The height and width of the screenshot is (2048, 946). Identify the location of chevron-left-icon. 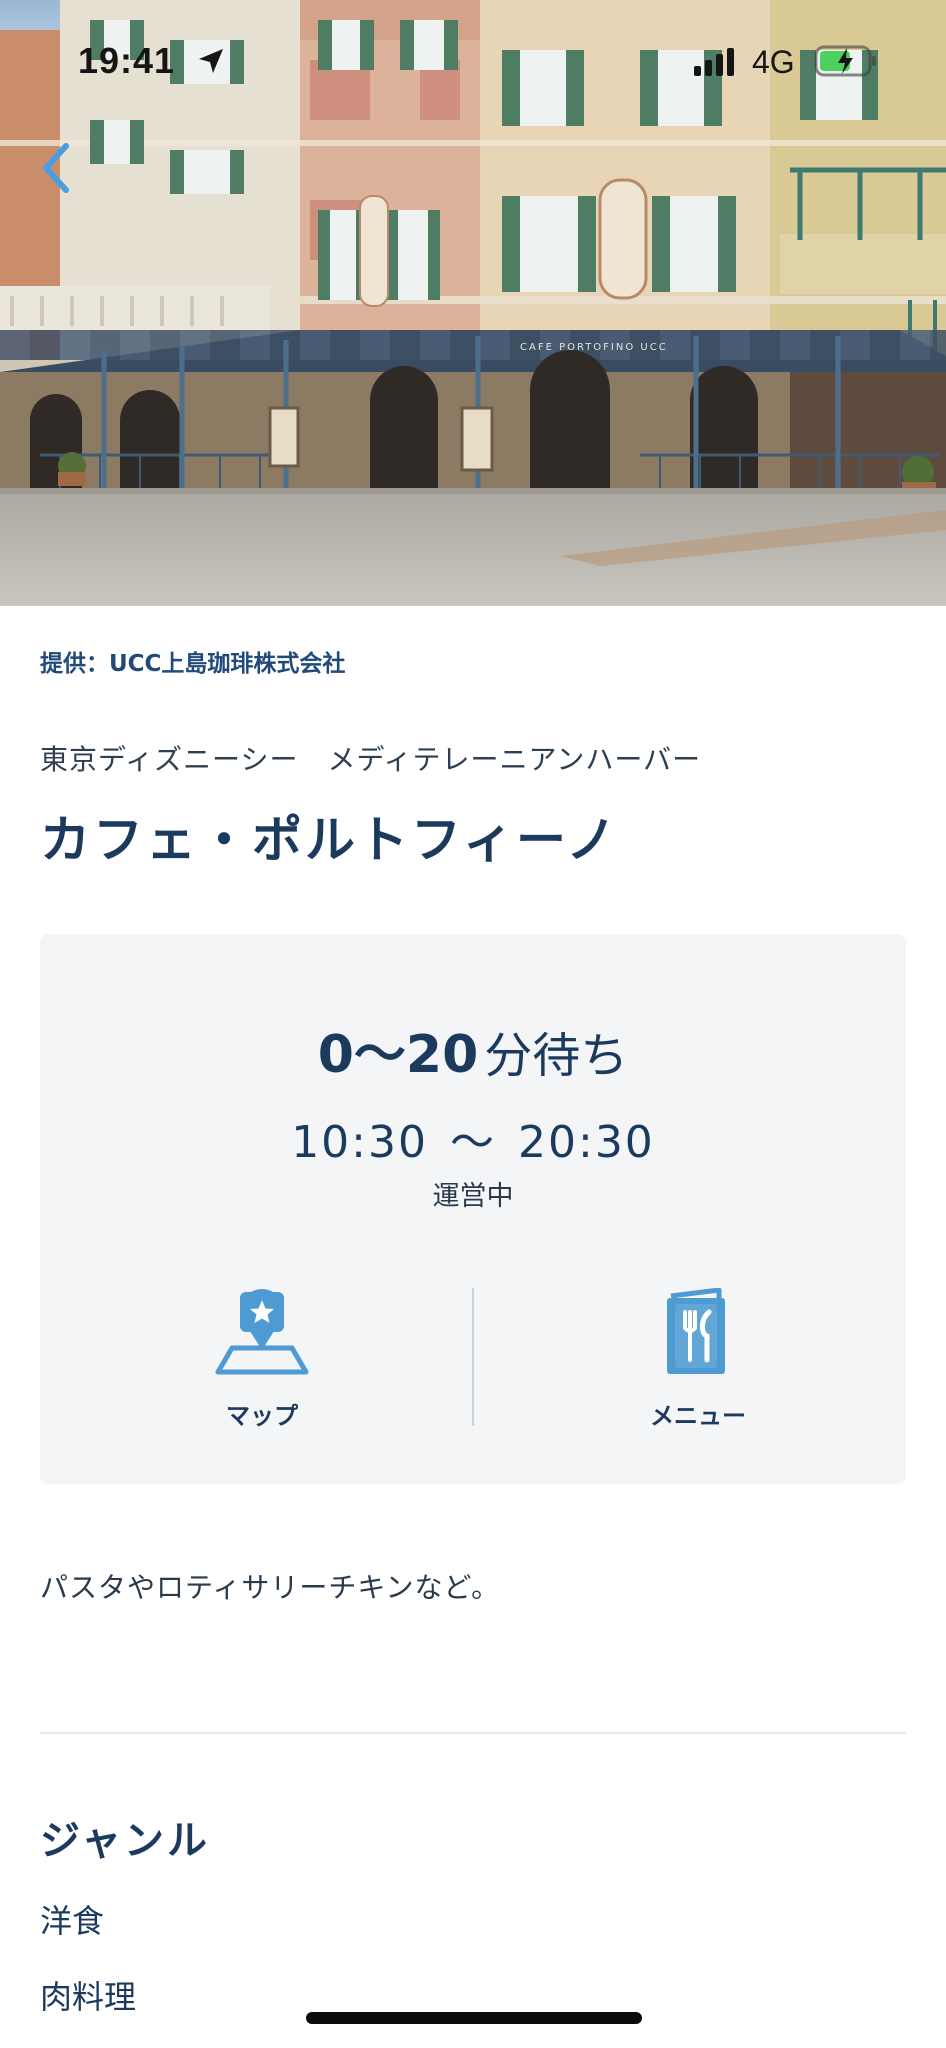
(56, 168).